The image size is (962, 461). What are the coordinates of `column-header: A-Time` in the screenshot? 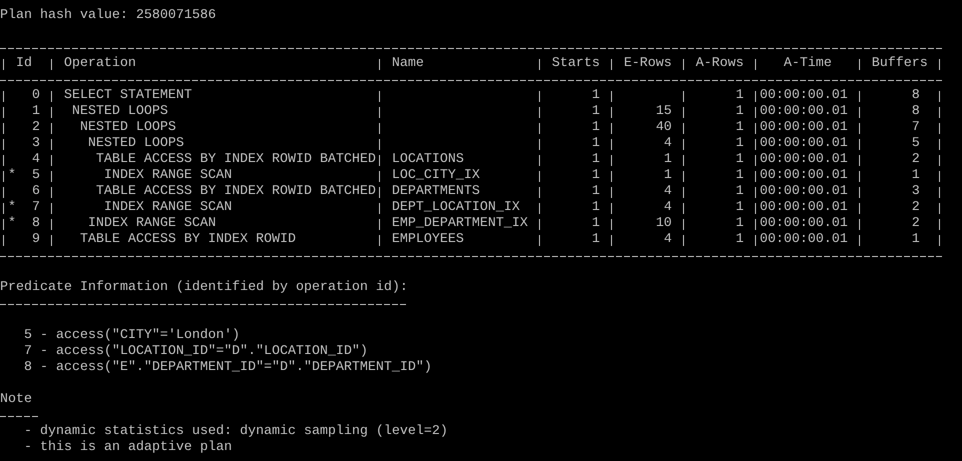 It's located at (808, 64).